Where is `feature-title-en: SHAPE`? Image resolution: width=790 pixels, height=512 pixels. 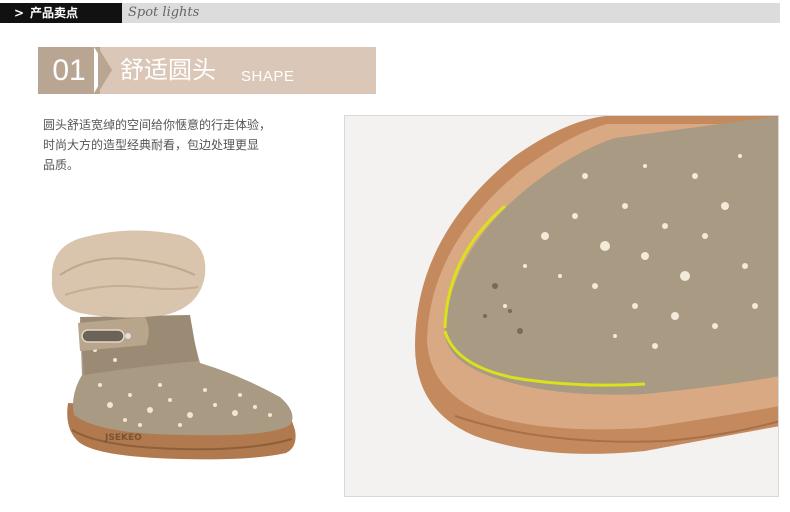
feature-title-en: SHAPE is located at coordinates (268, 76).